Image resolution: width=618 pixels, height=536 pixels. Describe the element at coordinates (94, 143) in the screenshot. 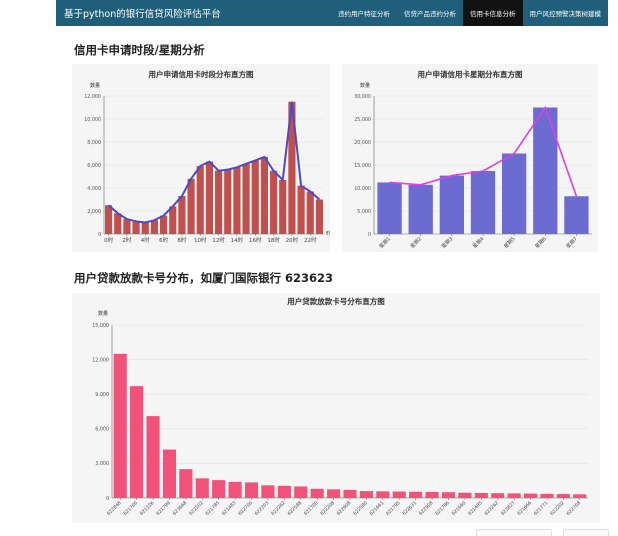

I see `y-tick-label: 8,000` at that location.